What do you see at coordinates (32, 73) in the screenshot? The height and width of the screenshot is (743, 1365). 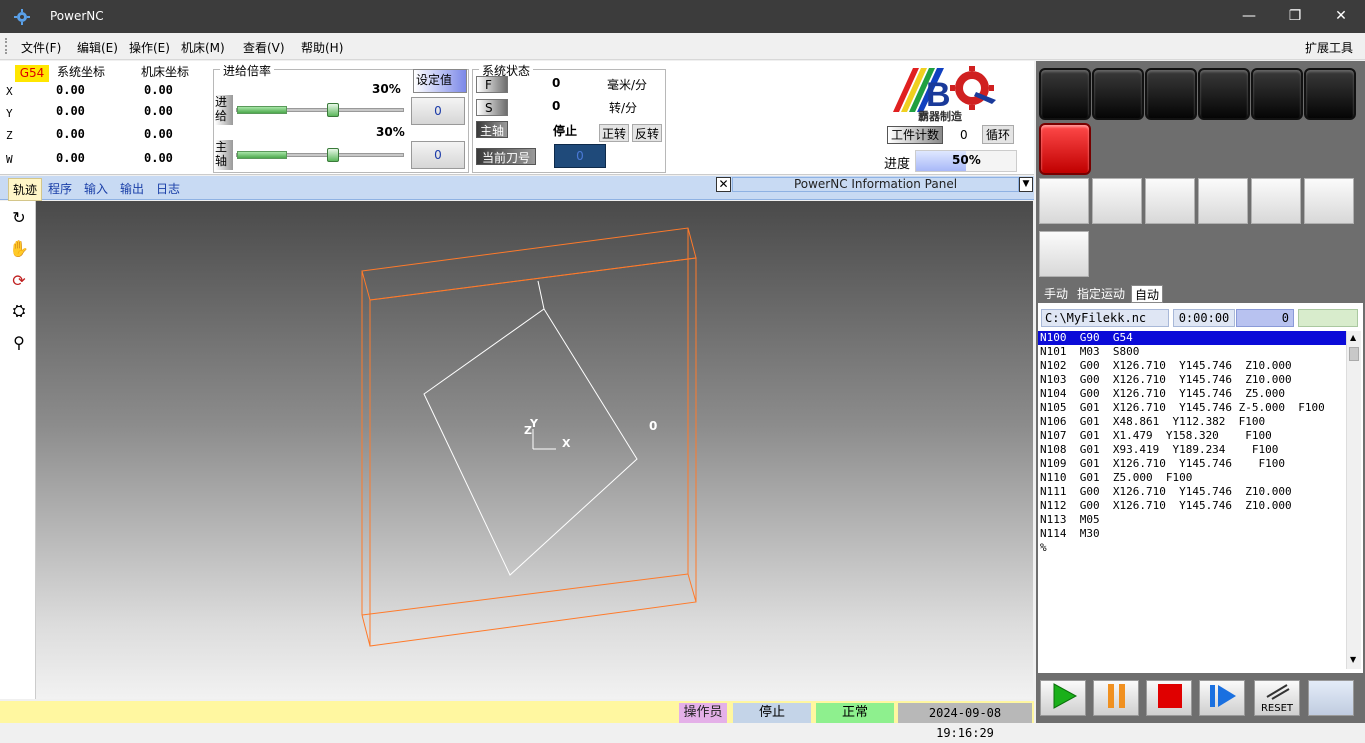 I see `wcs-badge: G54` at bounding box center [32, 73].